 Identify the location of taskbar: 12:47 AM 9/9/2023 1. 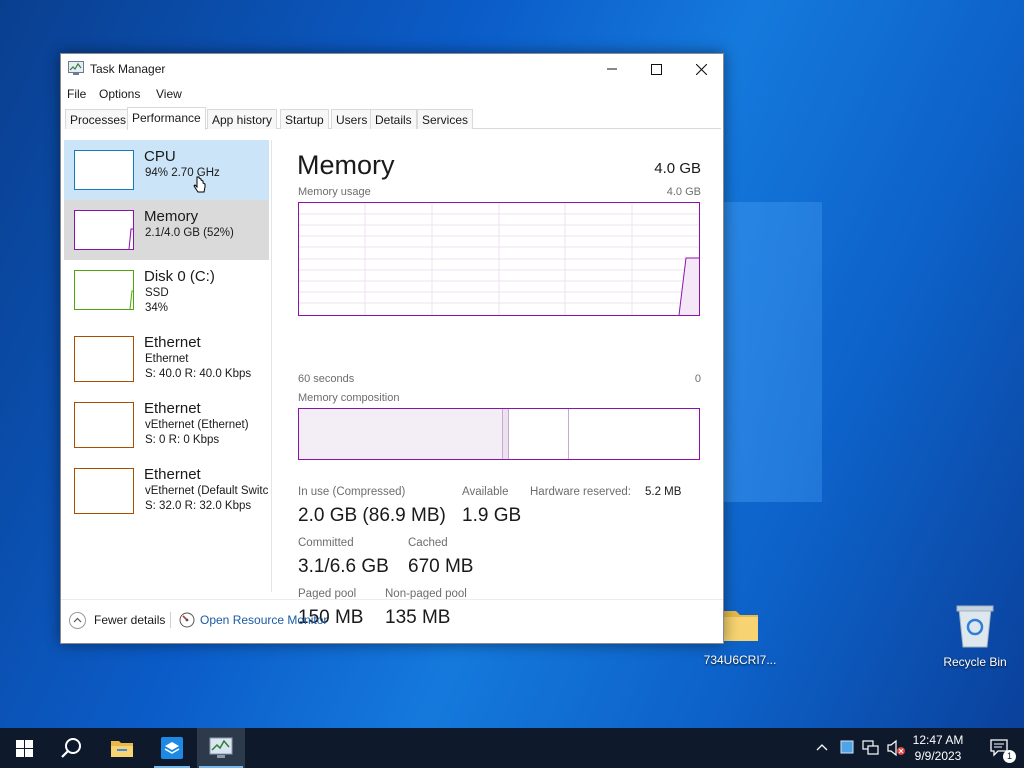
(512, 748).